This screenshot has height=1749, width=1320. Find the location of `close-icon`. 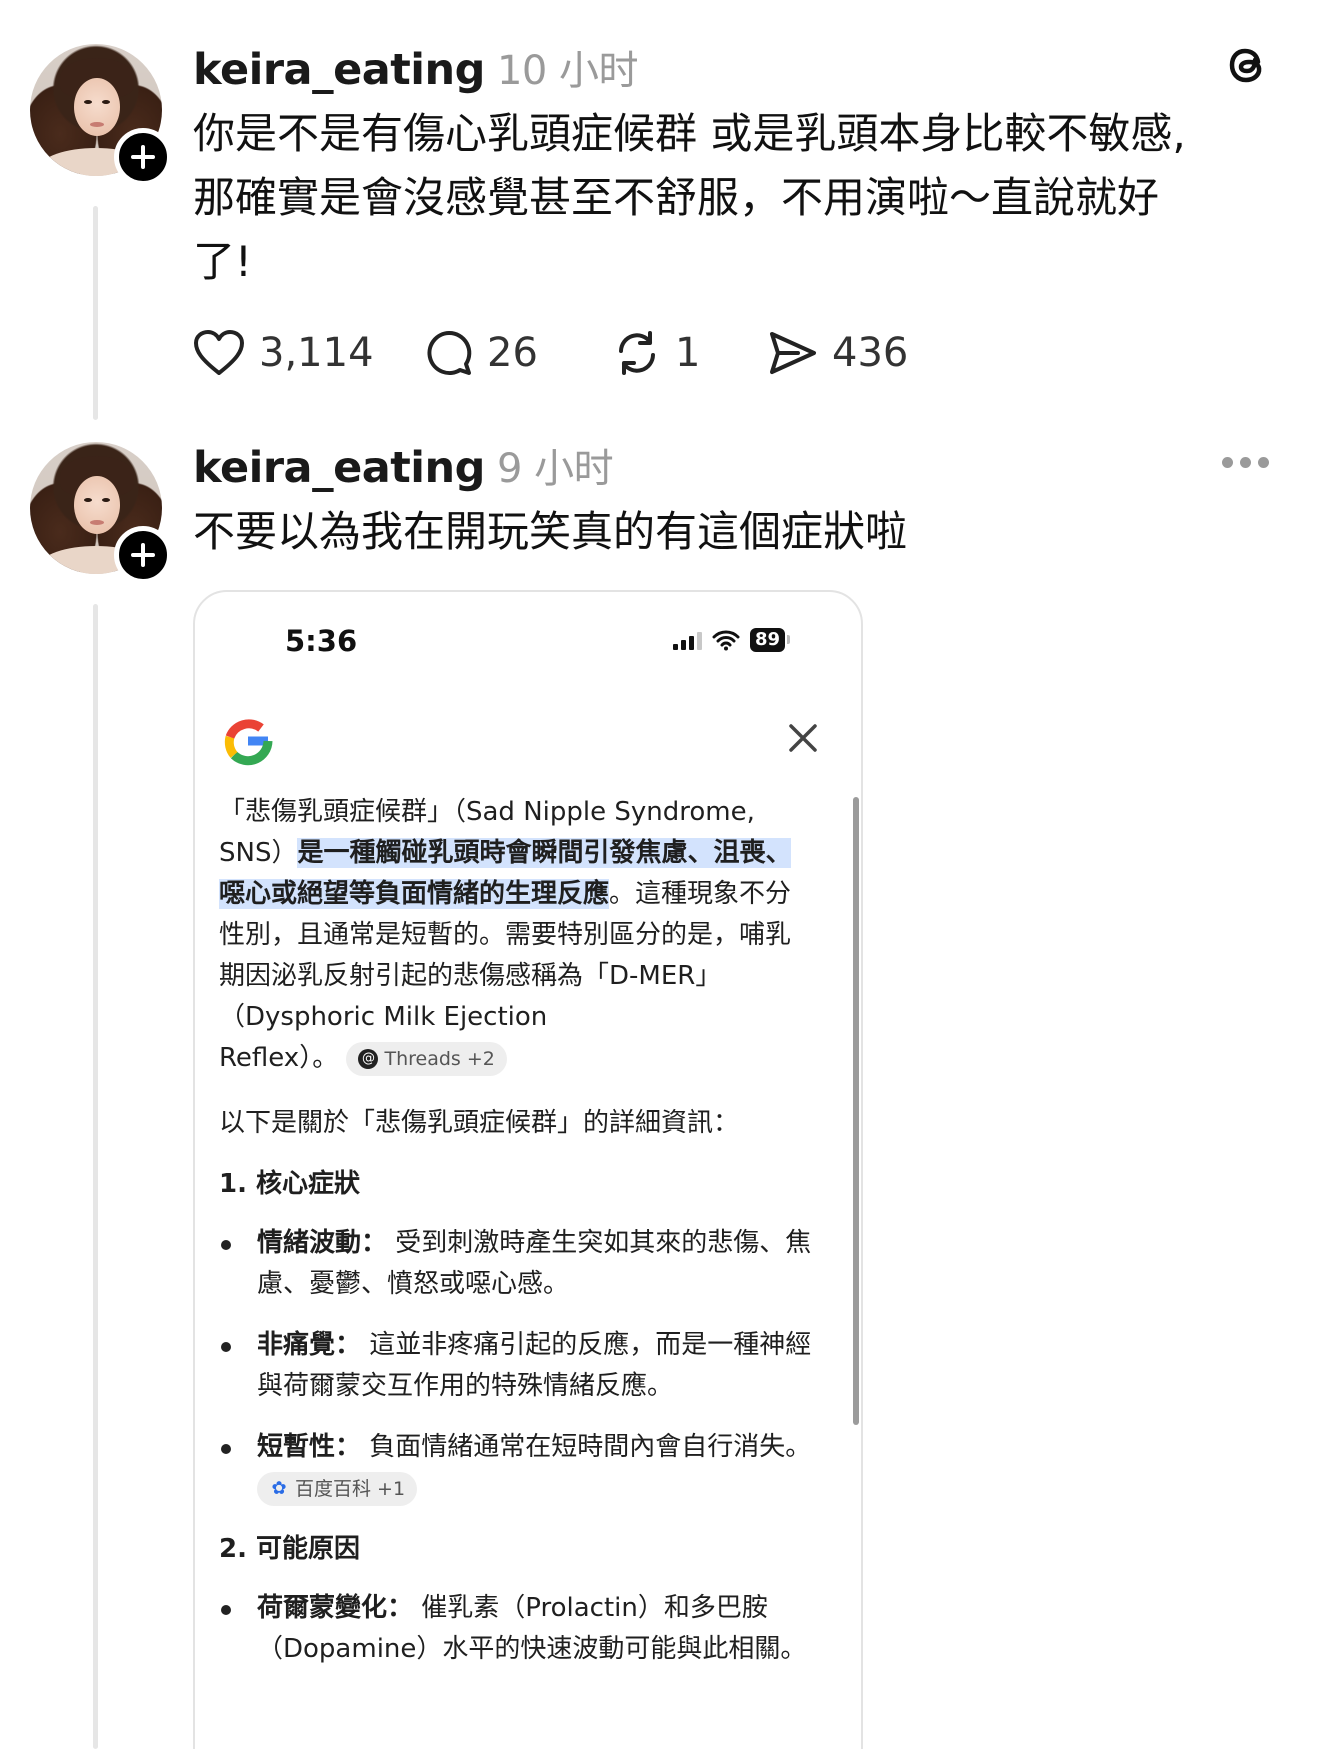

close-icon is located at coordinates (803, 738).